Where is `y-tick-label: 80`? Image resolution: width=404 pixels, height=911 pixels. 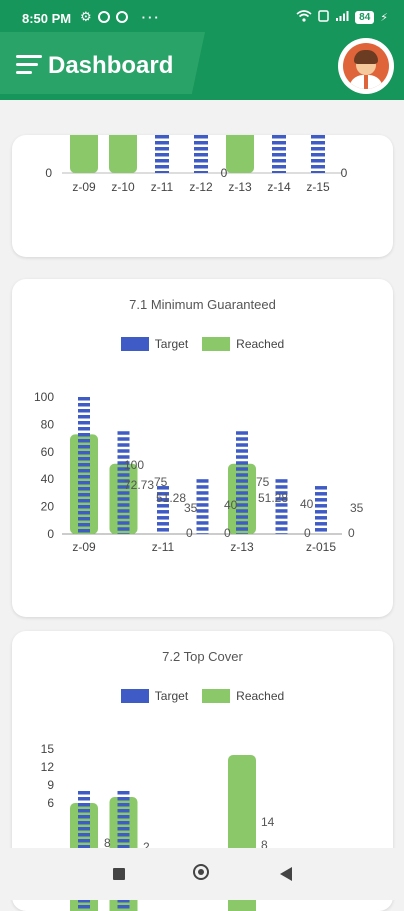
y-tick-label: 80 is located at coordinates (48, 424).